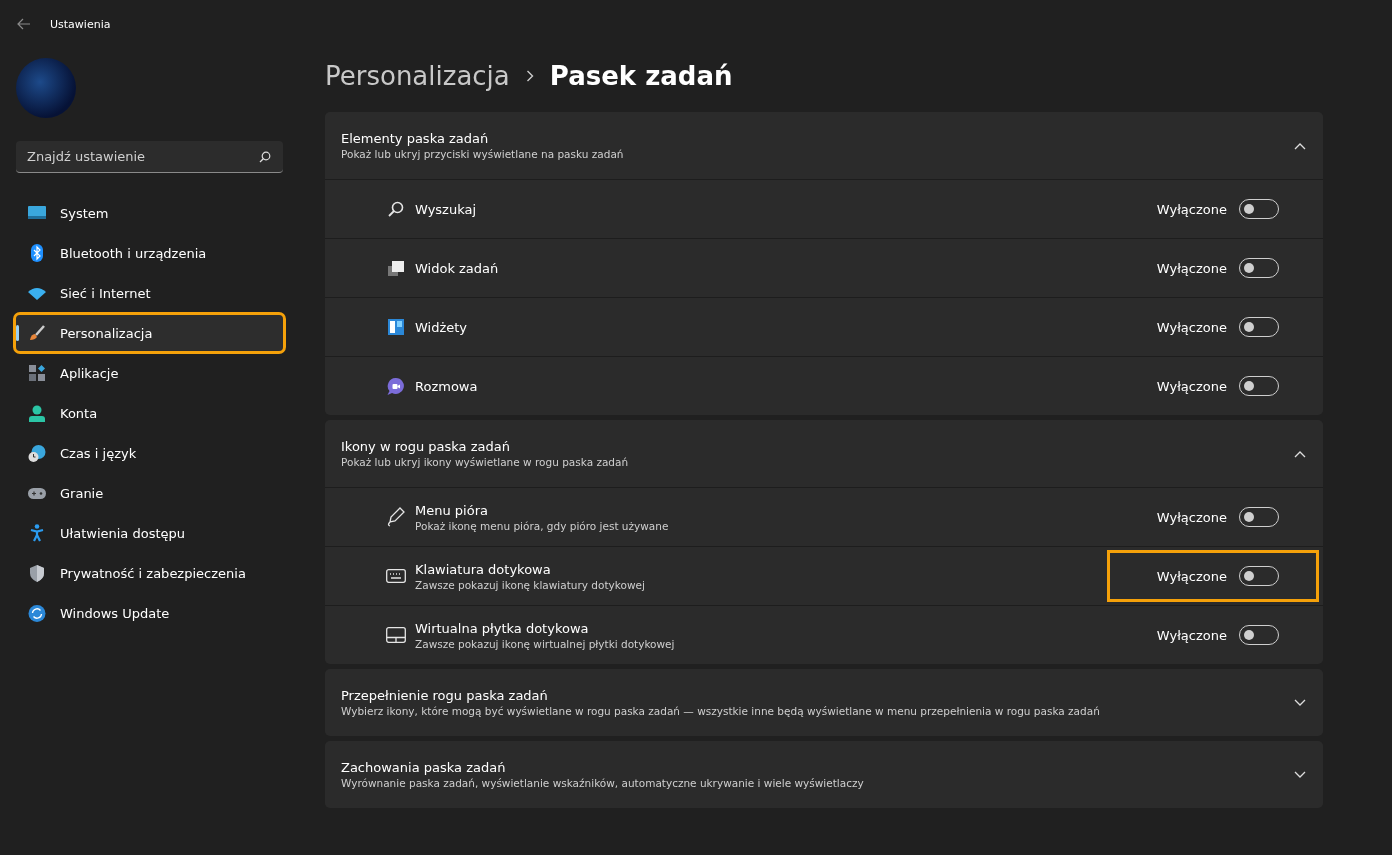 The height and width of the screenshot is (855, 1392). I want to click on keyboard-icon, so click(396, 576).